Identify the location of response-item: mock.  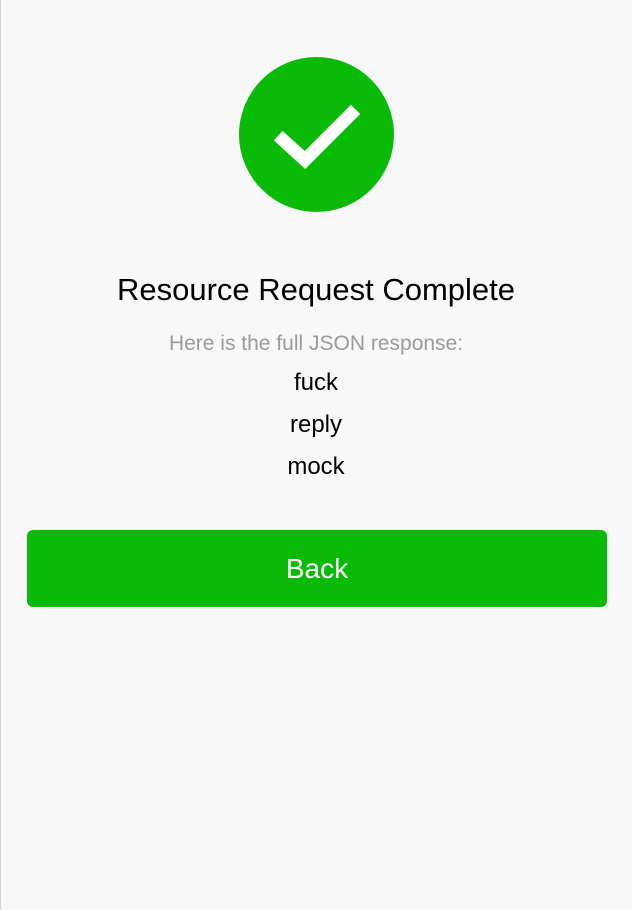
(316, 466).